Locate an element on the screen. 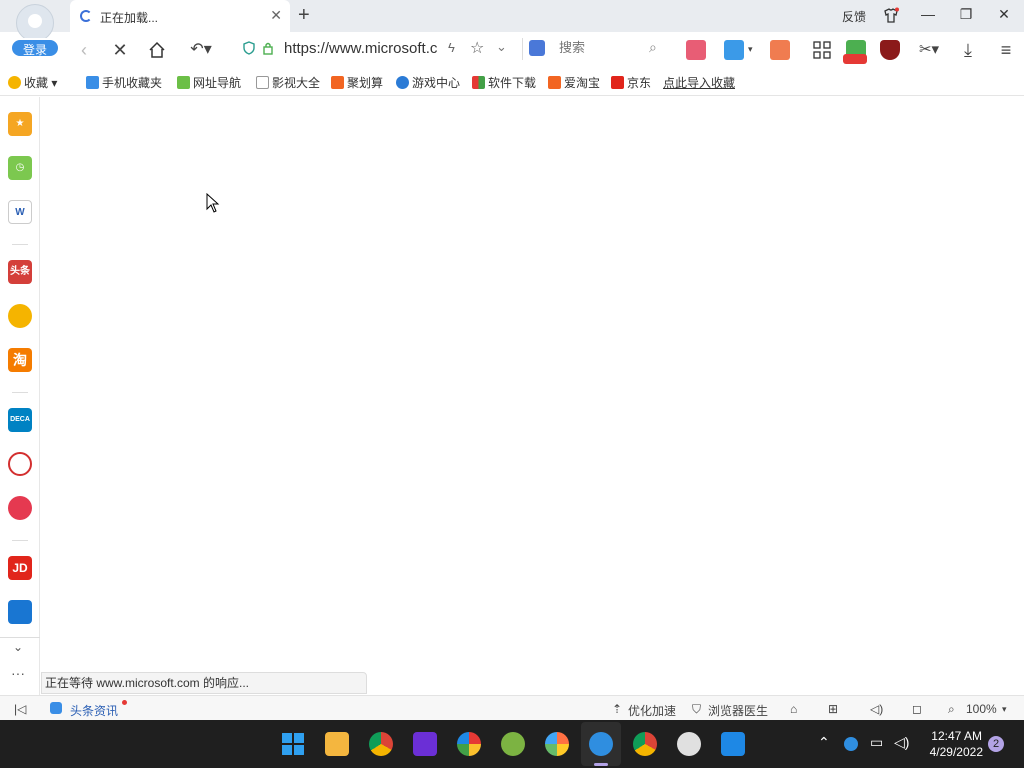  bookmark-item: 软件下载 is located at coordinates (504, 82).